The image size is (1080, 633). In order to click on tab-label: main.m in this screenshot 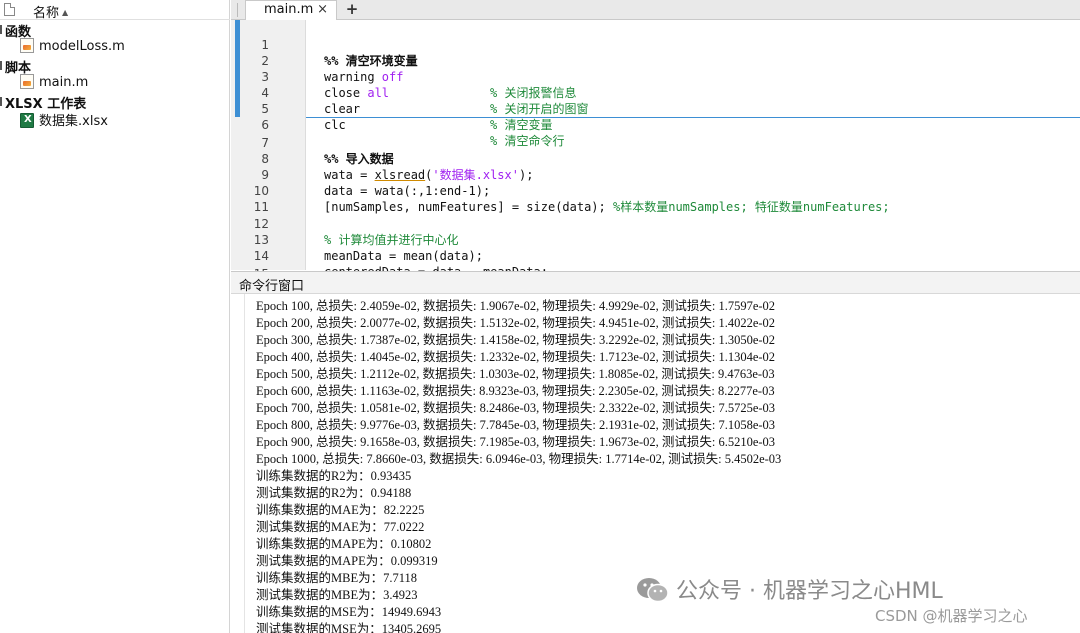, I will do `click(289, 9)`.